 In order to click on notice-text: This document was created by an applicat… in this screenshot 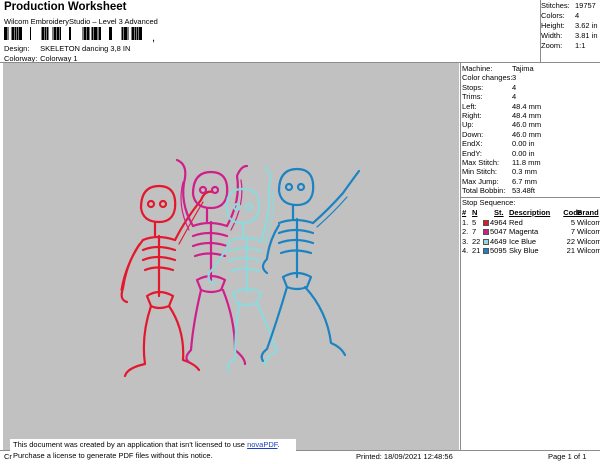, I will do `click(130, 444)`.